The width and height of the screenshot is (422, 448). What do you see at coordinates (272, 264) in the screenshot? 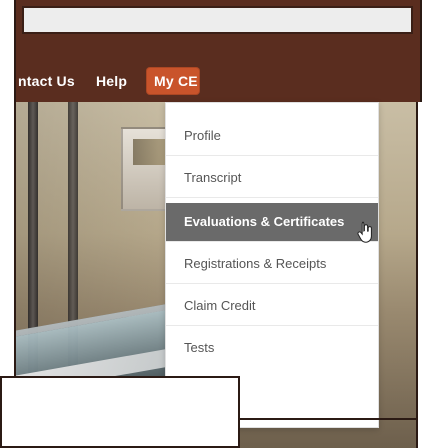
I see `menu-item-registrations-receipts: Registrations & Receipts` at bounding box center [272, 264].